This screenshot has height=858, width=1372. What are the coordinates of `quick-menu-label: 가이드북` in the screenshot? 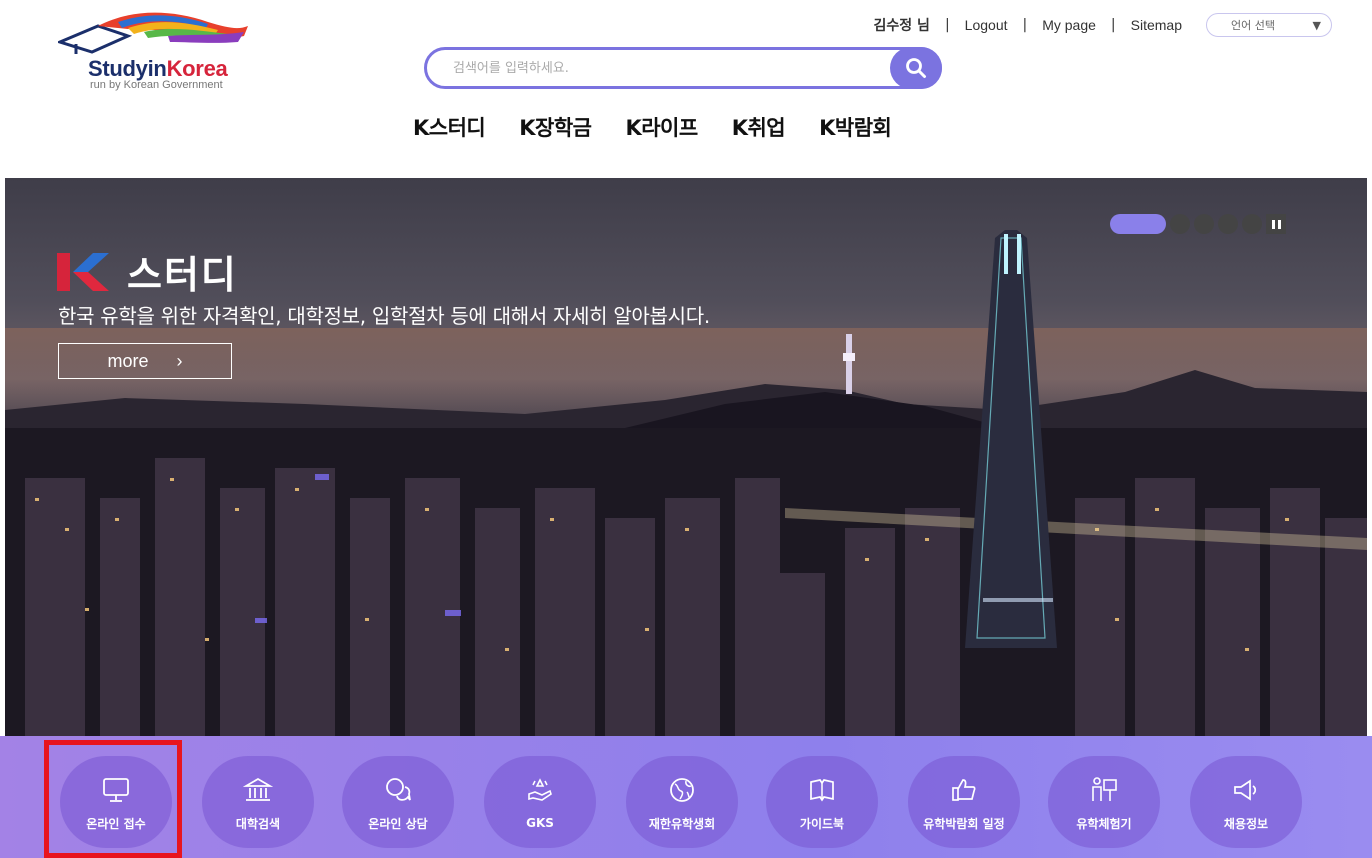 It's located at (822, 823).